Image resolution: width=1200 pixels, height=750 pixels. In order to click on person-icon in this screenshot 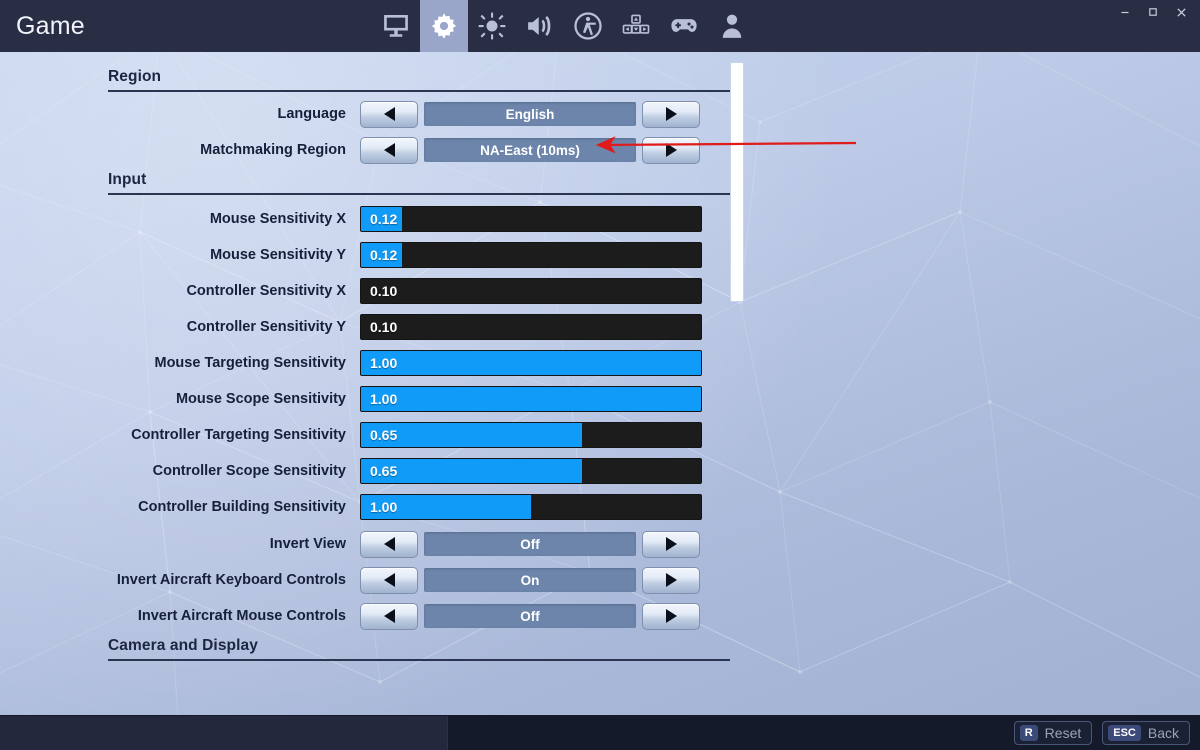, I will do `click(732, 26)`.